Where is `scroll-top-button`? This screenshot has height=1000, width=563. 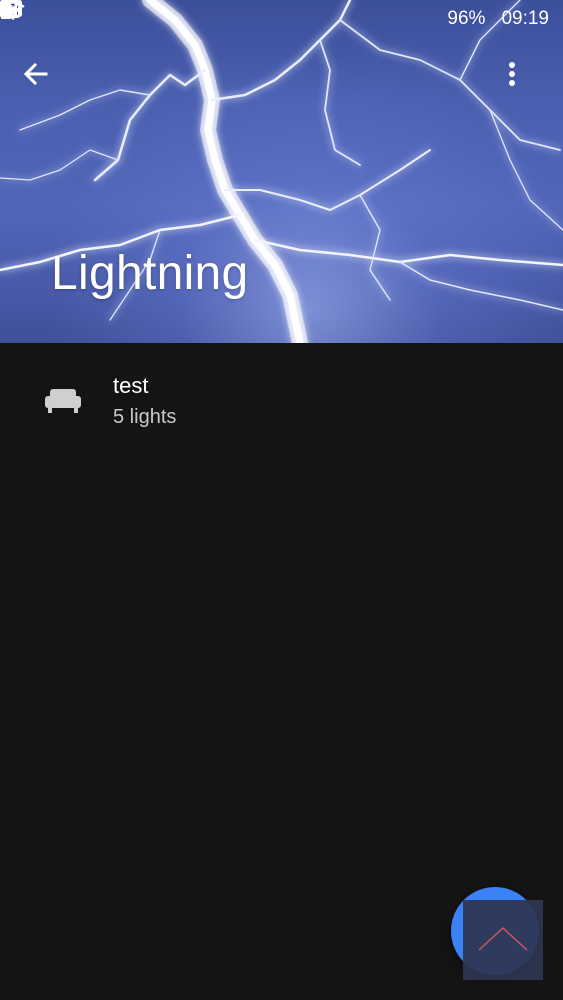 scroll-top-button is located at coordinates (503, 940).